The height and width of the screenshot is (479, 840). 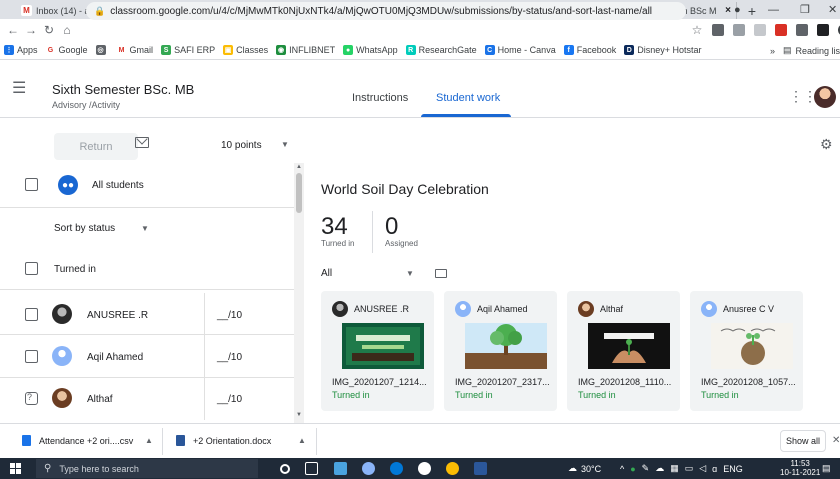 What do you see at coordinates (468, 98) in the screenshot?
I see `tab-student-work: Student work` at bounding box center [468, 98].